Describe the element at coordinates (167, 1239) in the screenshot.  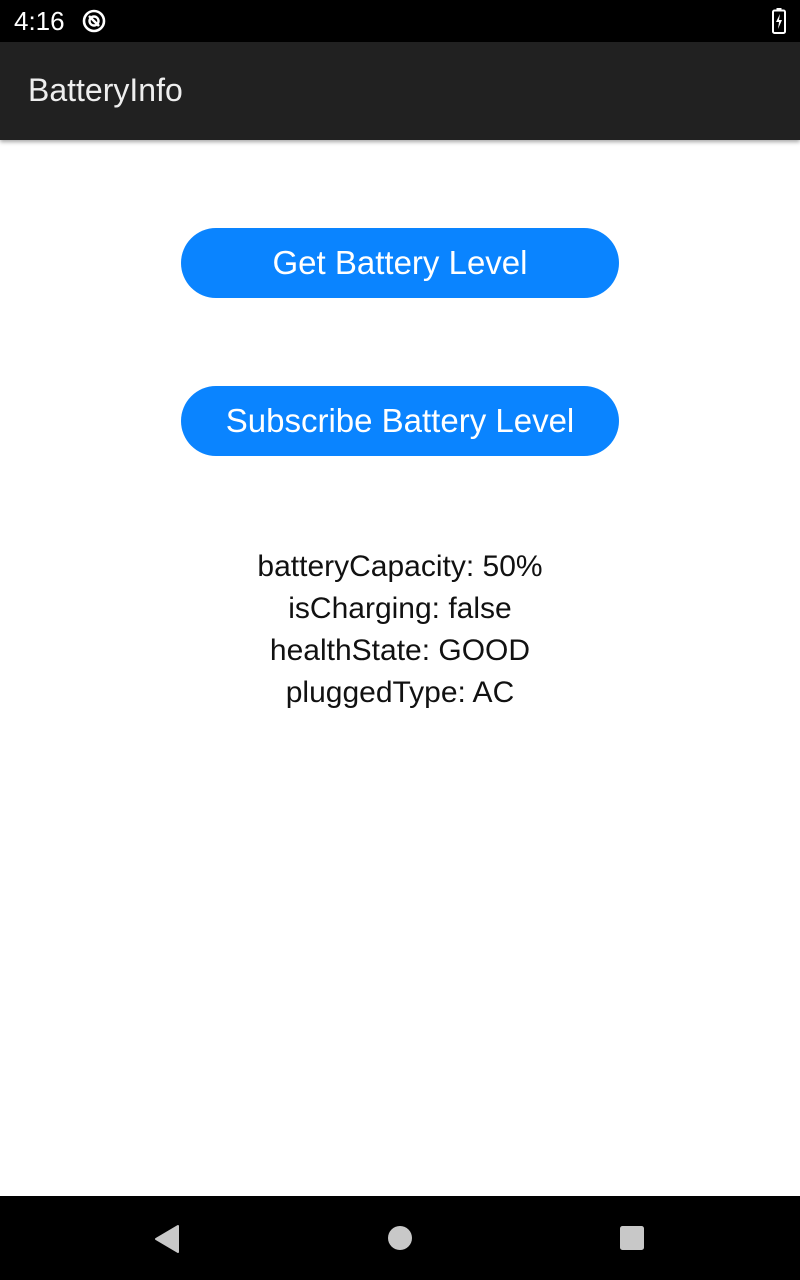
I see `back-triangle-icon` at that location.